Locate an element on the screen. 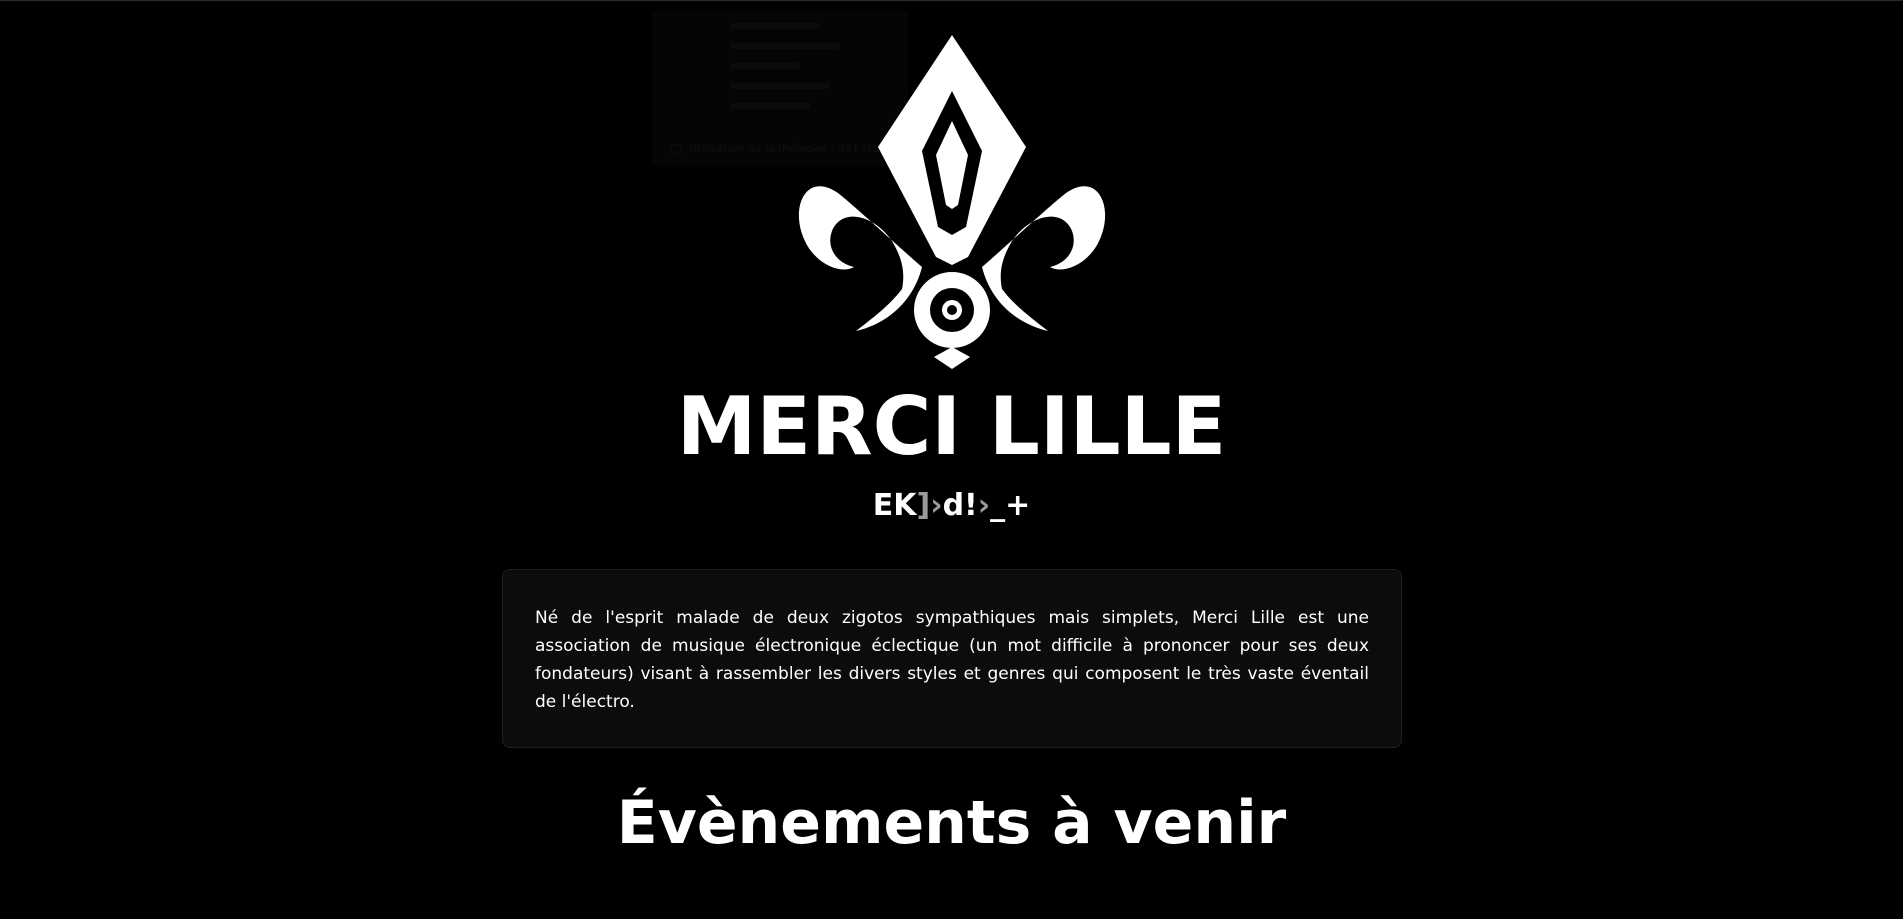 This screenshot has height=919, width=1903. events-section-title: Évènements à venir is located at coordinates (951, 823).